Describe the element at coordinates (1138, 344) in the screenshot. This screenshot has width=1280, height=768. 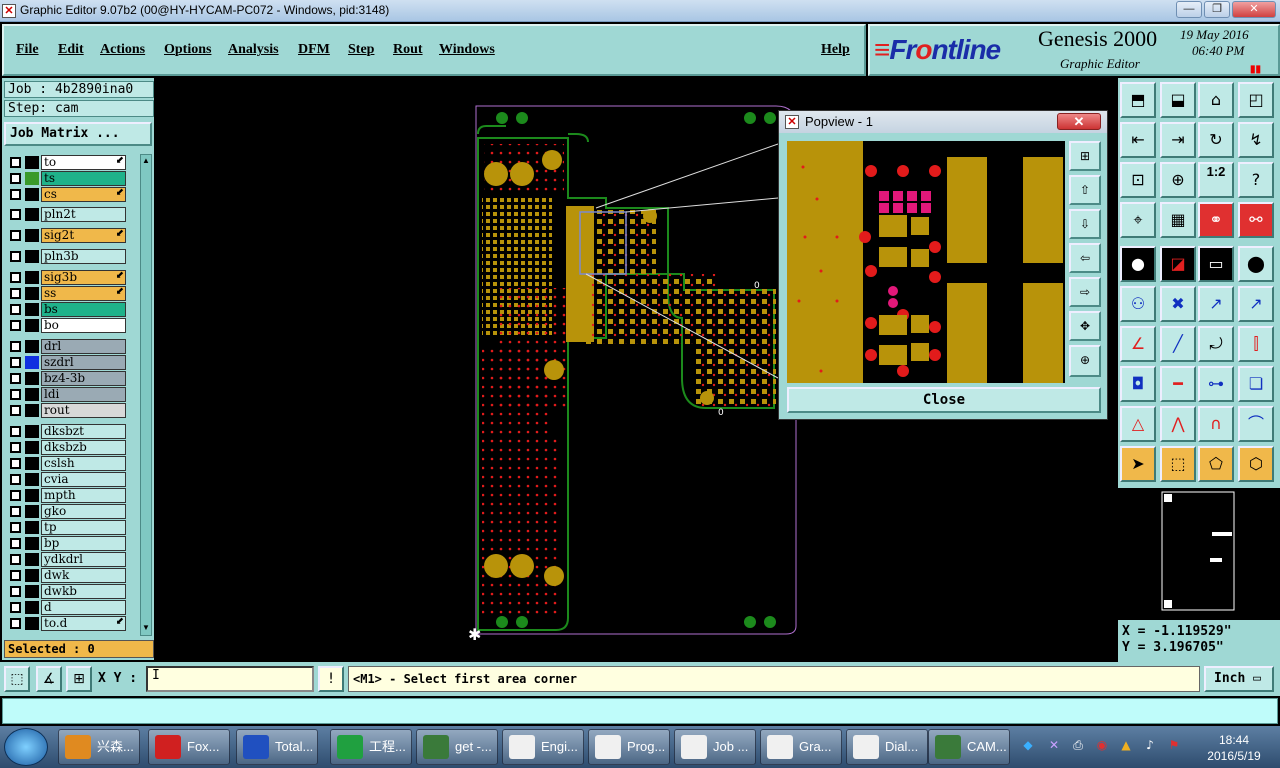
I see `angle-icon: ∠` at that location.